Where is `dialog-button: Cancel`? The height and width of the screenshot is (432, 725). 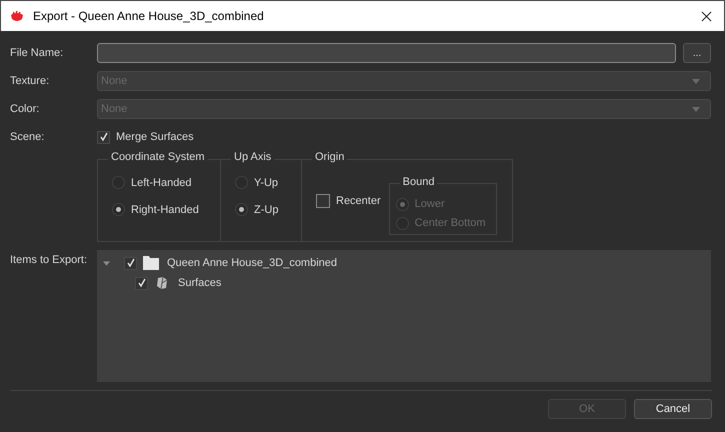 dialog-button: Cancel is located at coordinates (673, 409).